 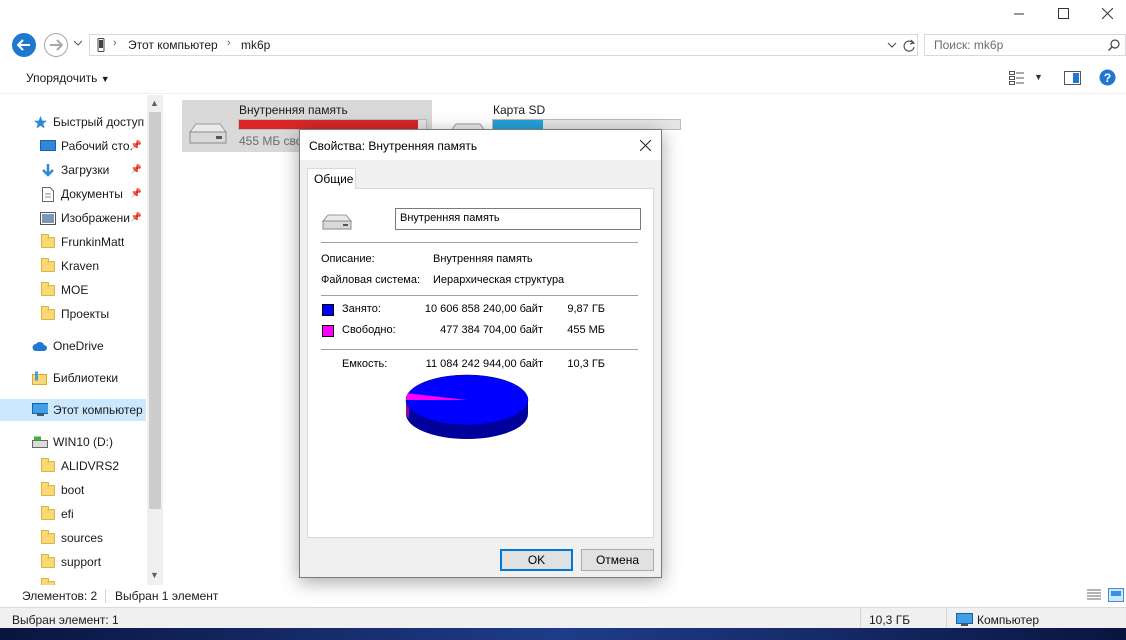 What do you see at coordinates (536, 560) in the screenshot?
I see `ok-button: OK` at bounding box center [536, 560].